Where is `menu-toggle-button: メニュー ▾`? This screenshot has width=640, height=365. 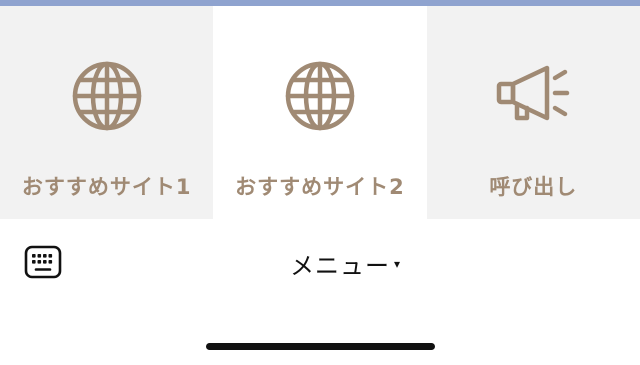
menu-toggle-button: メニュー ▾ is located at coordinates (345, 263).